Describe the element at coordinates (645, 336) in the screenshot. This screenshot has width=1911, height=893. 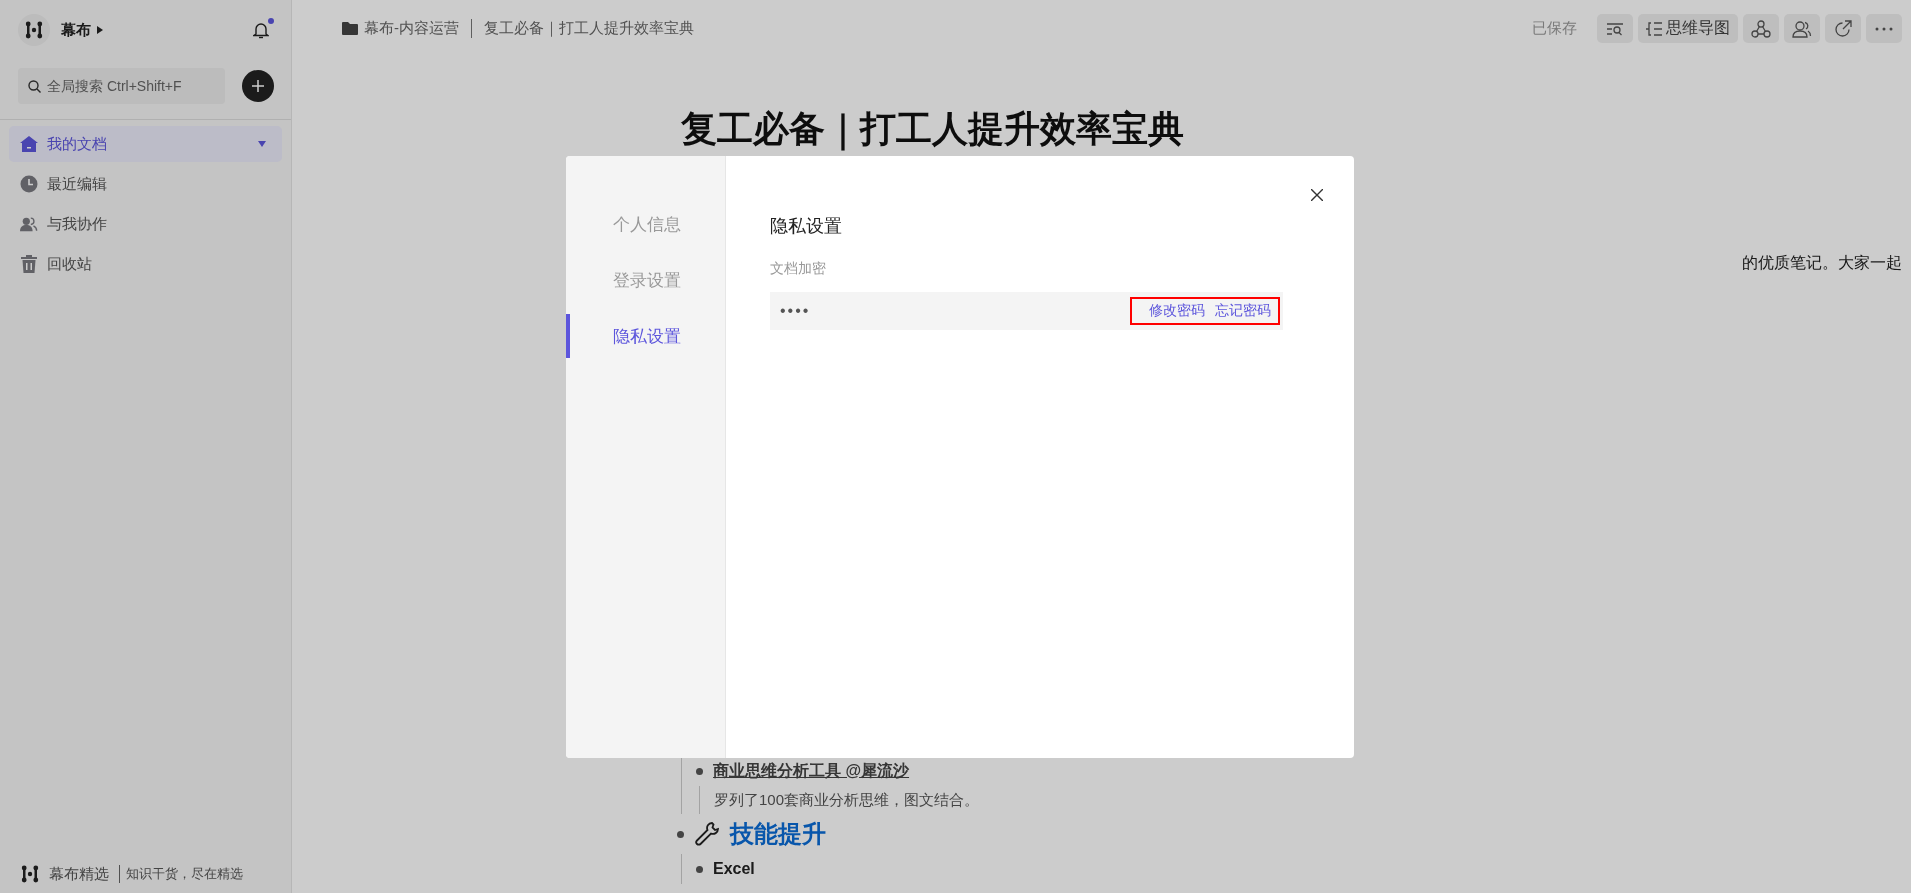
I see `settings-tab: 隐私设置` at that location.